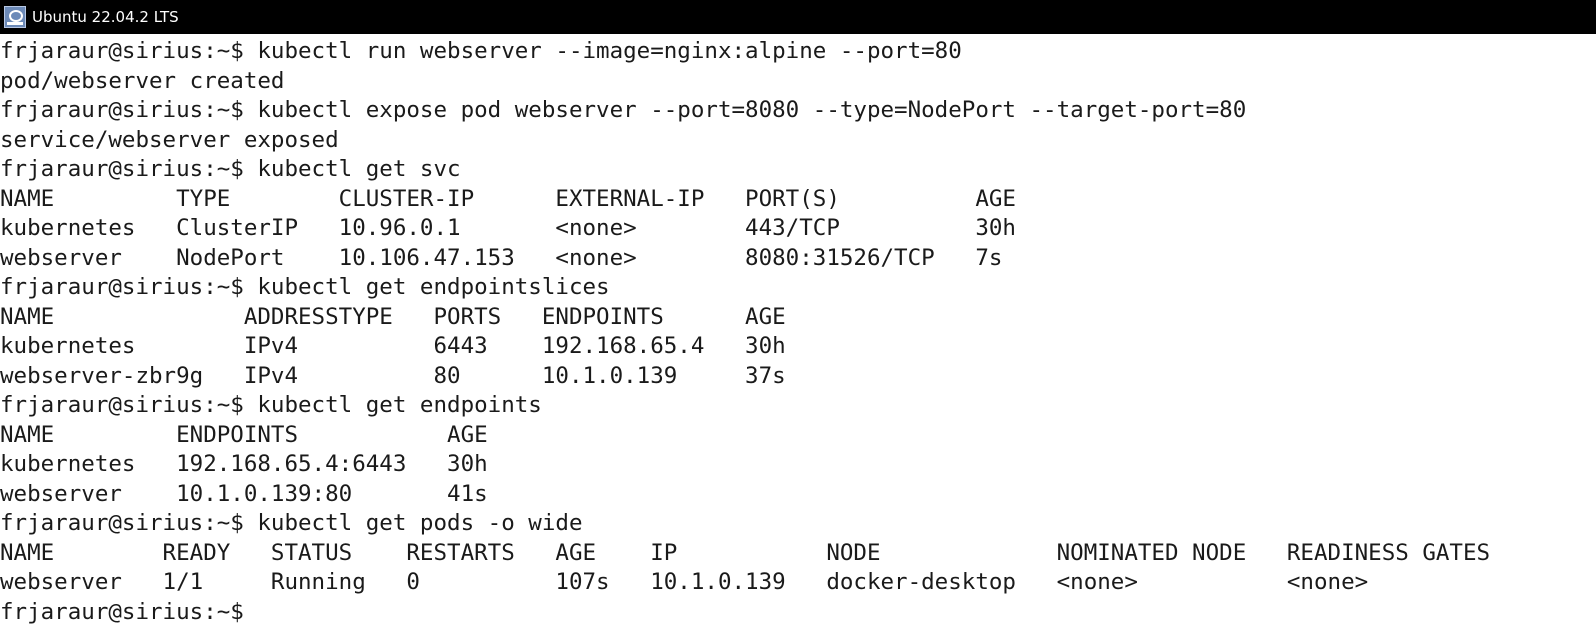 This screenshot has height=643, width=1596. Describe the element at coordinates (142, 80) in the screenshot. I see `terminal-line: pod/webserver created` at that location.